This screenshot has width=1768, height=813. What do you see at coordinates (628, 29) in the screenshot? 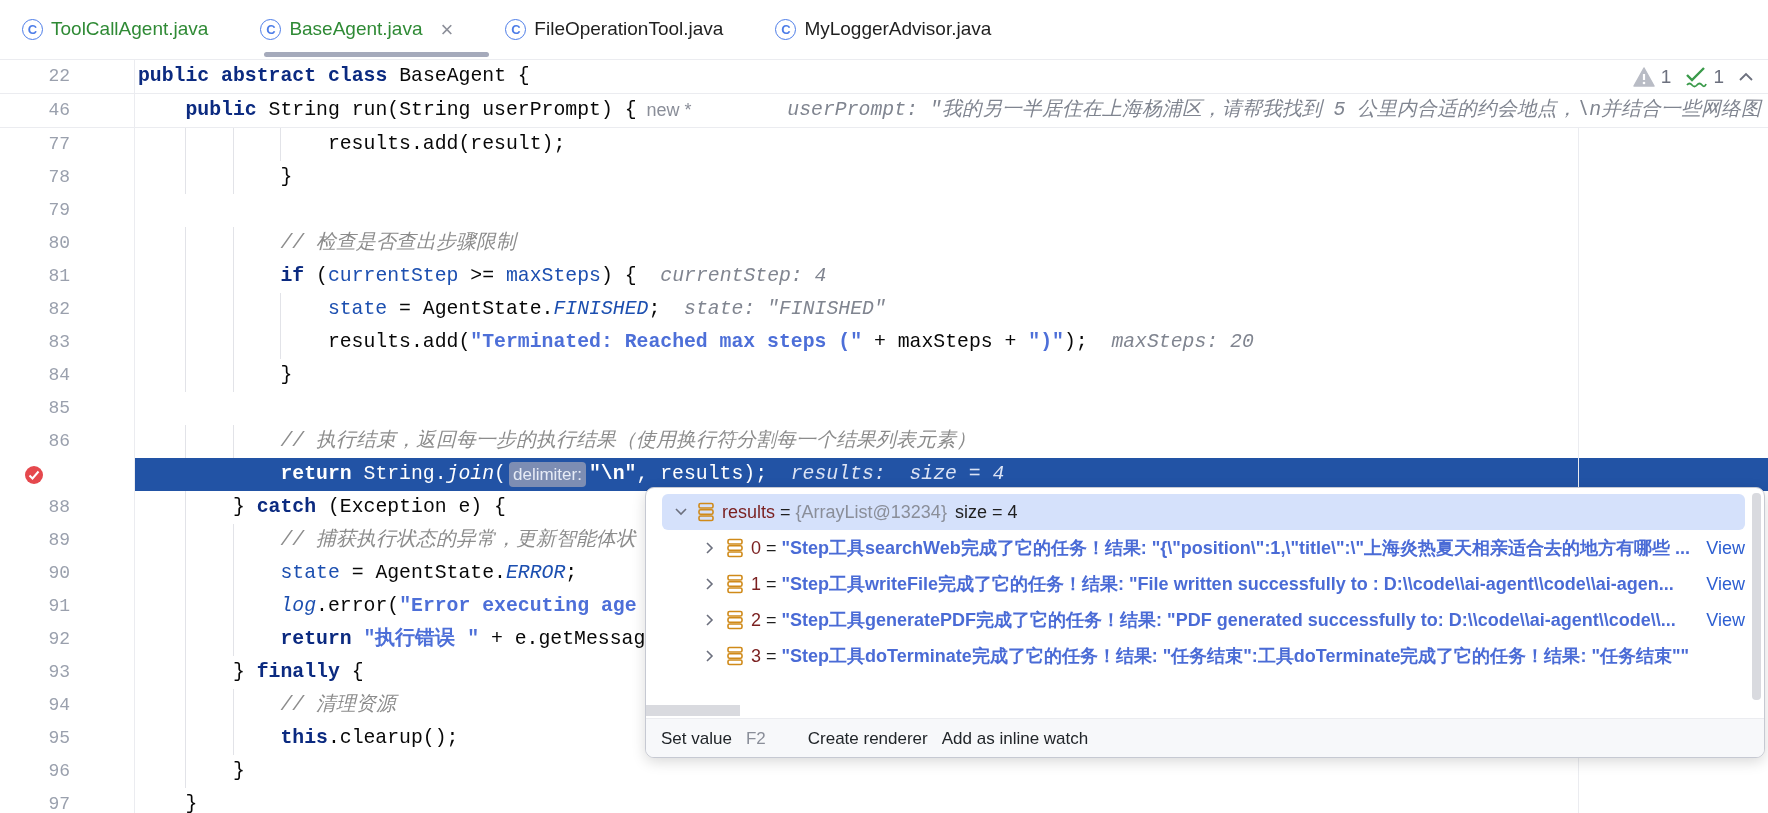
I see `editor-tab: C FileOperationTool.java` at bounding box center [628, 29].